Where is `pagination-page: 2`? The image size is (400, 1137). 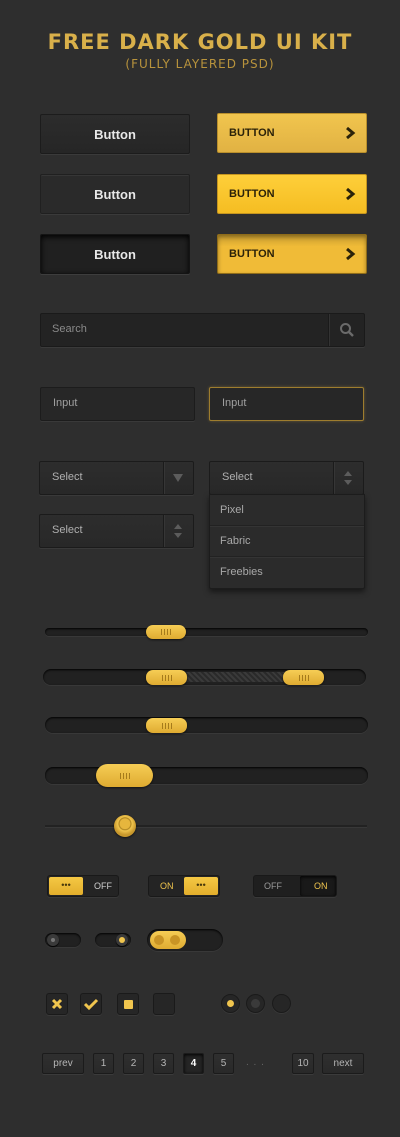
pagination-page: 2 is located at coordinates (133, 1063).